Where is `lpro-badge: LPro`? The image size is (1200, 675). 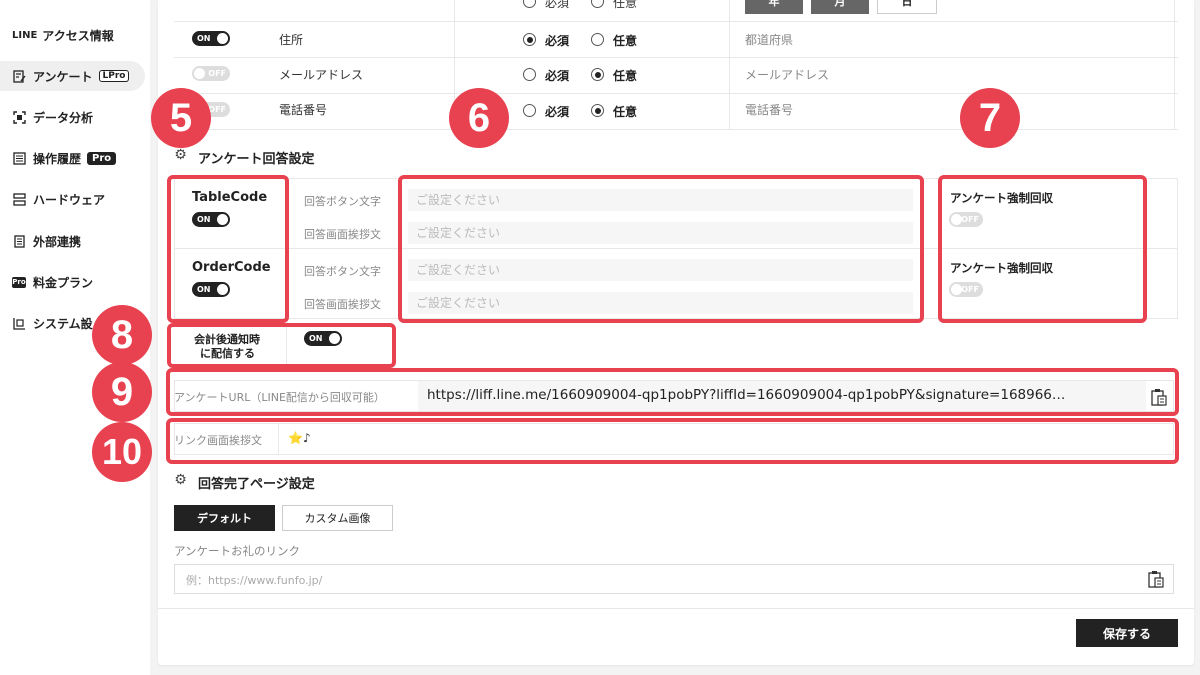
lpro-badge: LPro is located at coordinates (114, 76).